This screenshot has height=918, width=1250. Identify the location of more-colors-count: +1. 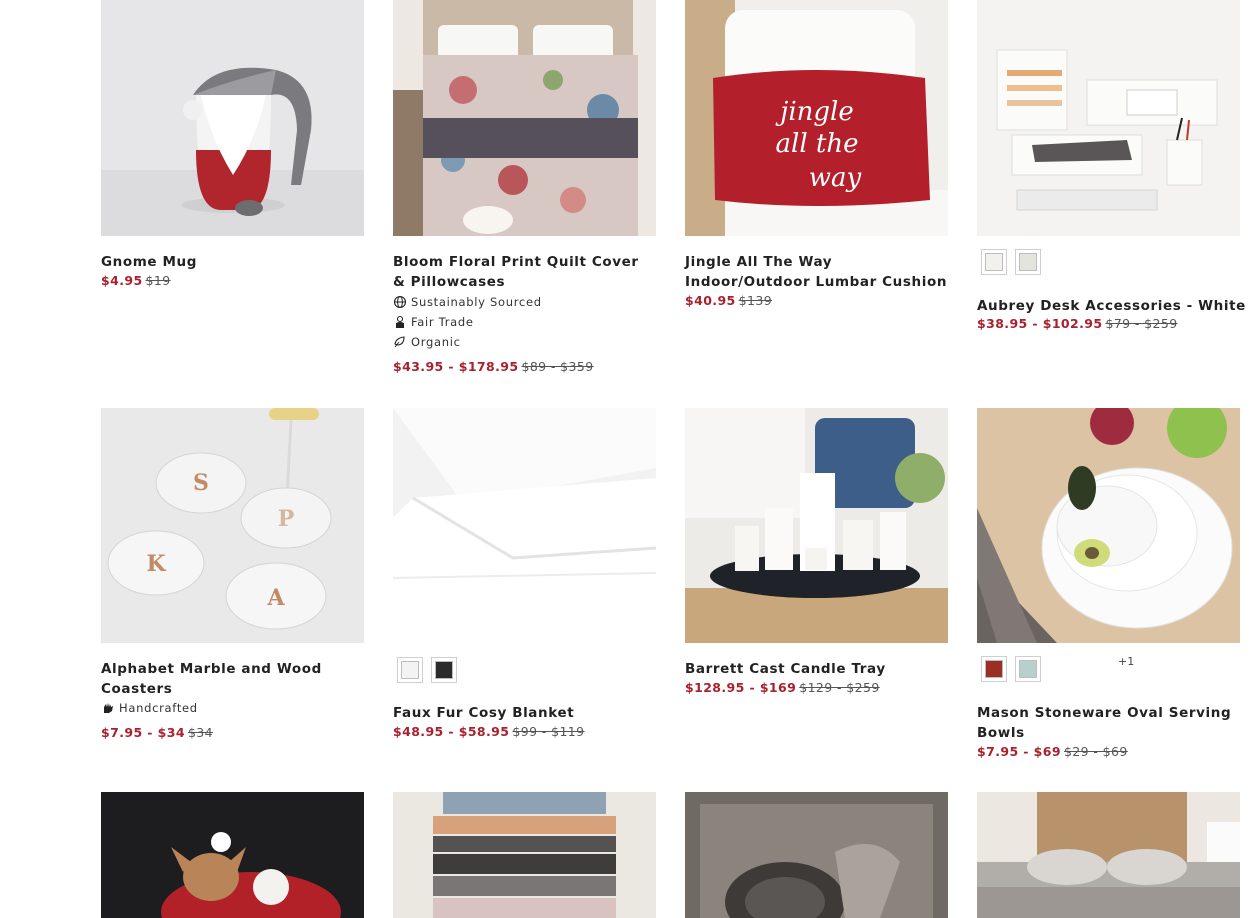
(1126, 661).